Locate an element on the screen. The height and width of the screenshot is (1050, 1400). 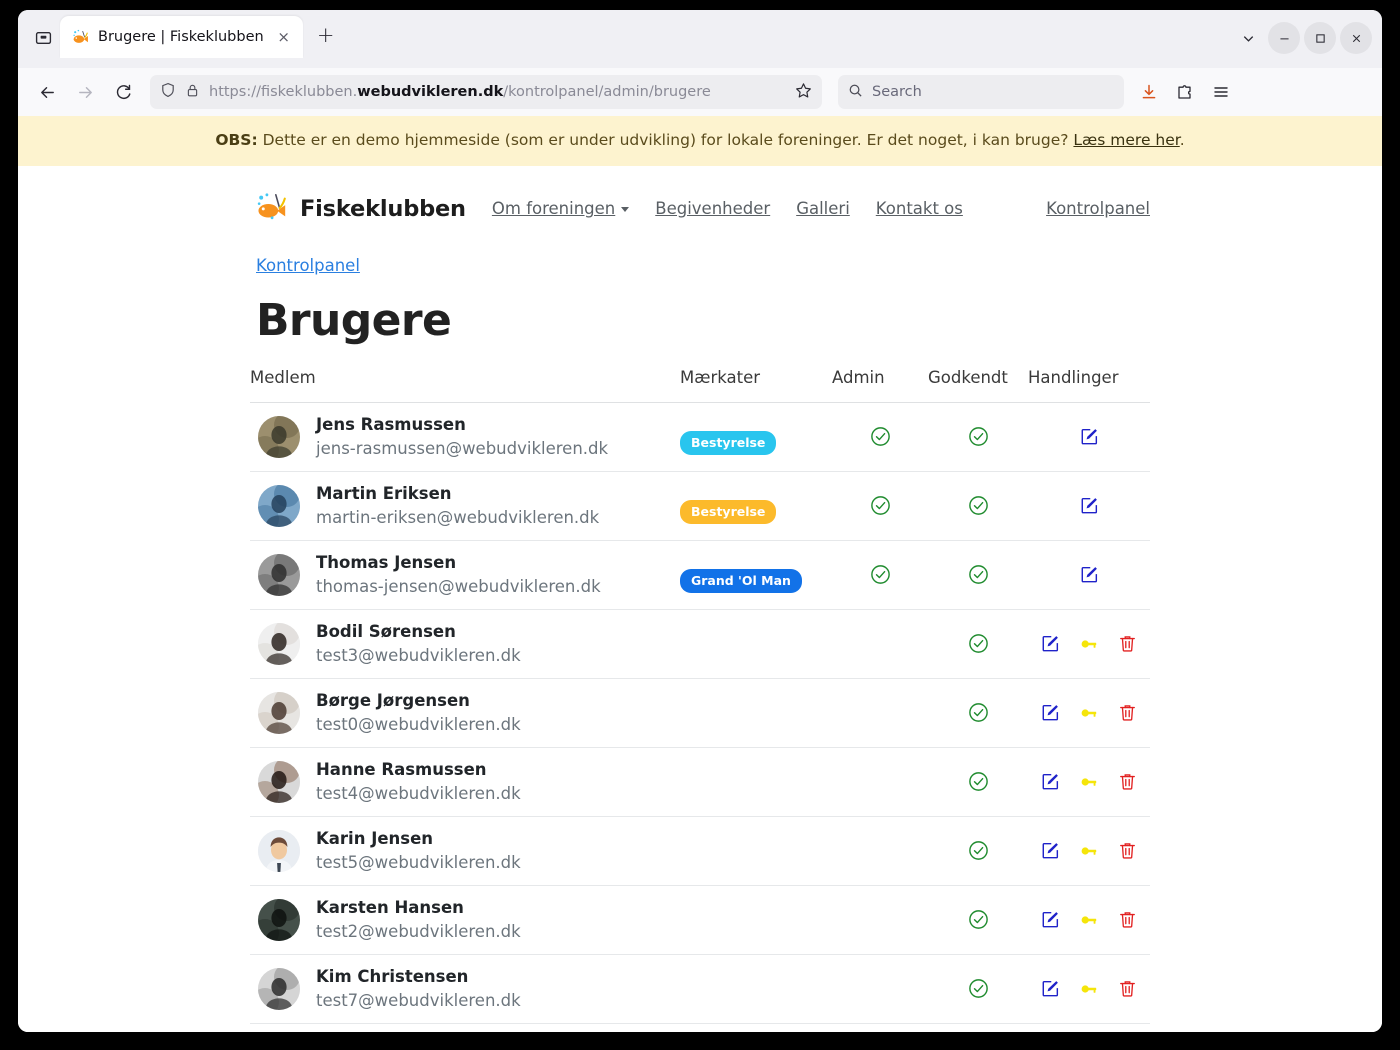
nav-item-kontakt-os: Kontakt os is located at coordinates (919, 208).